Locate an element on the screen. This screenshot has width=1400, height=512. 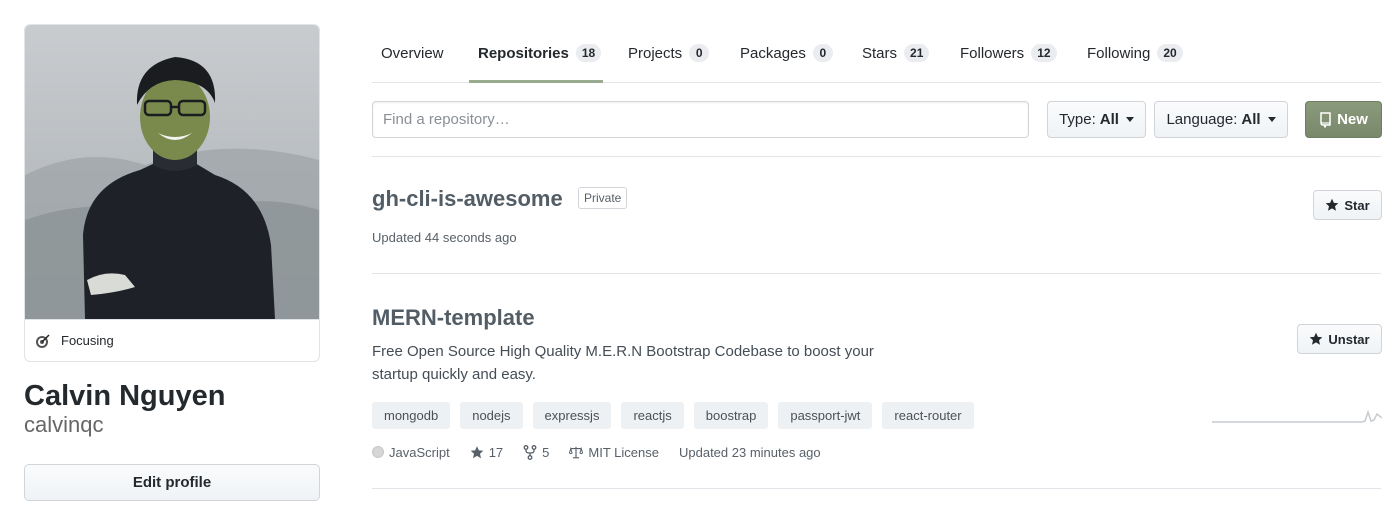
private-badge: Private is located at coordinates (603, 198).